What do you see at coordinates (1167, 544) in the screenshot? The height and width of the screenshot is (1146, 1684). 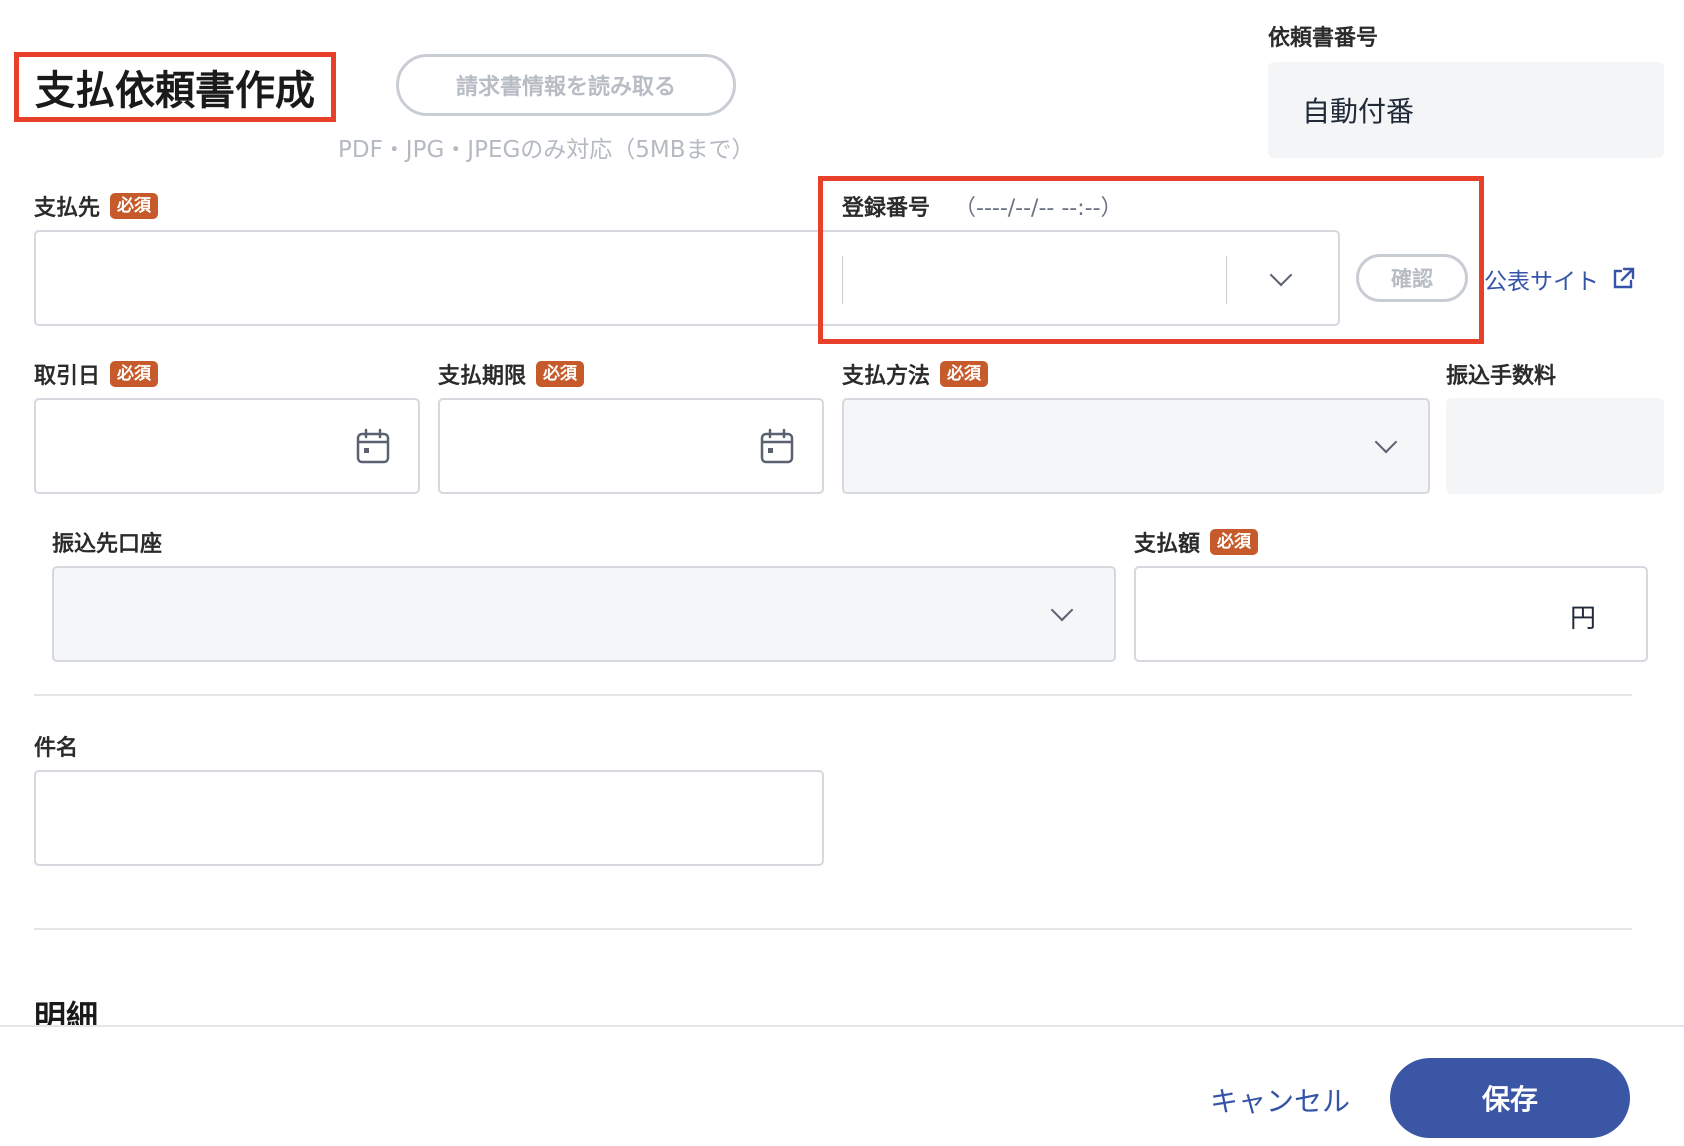 I see `payment-amount-label-text: 支払額` at bounding box center [1167, 544].